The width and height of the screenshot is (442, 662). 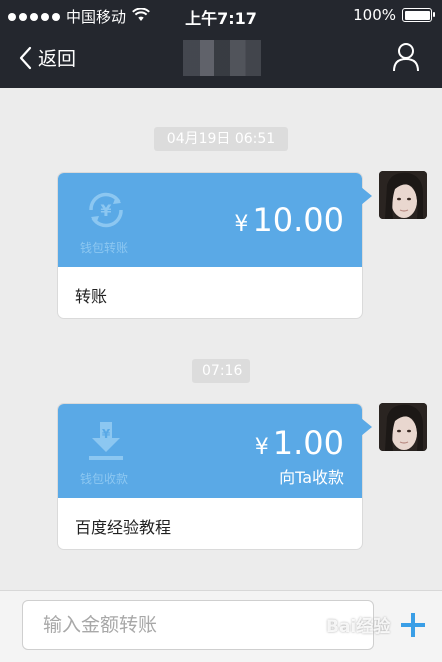 What do you see at coordinates (221, 371) in the screenshot?
I see `message-timestamp: 07:16` at bounding box center [221, 371].